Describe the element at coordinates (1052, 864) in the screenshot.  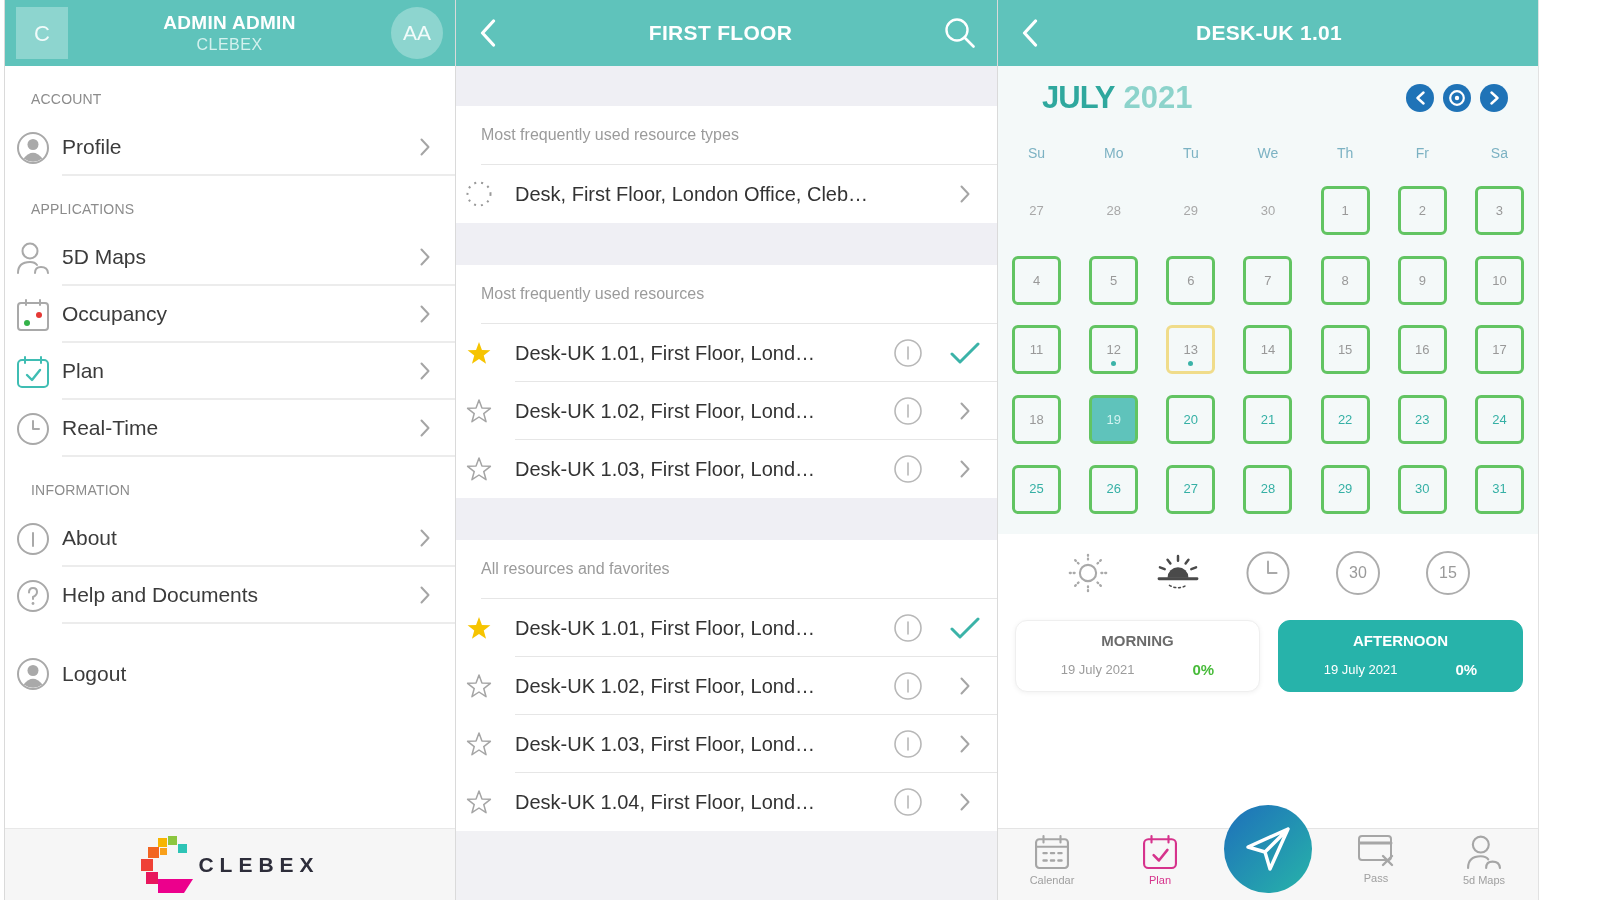
I see `tab-item: Calendar` at that location.